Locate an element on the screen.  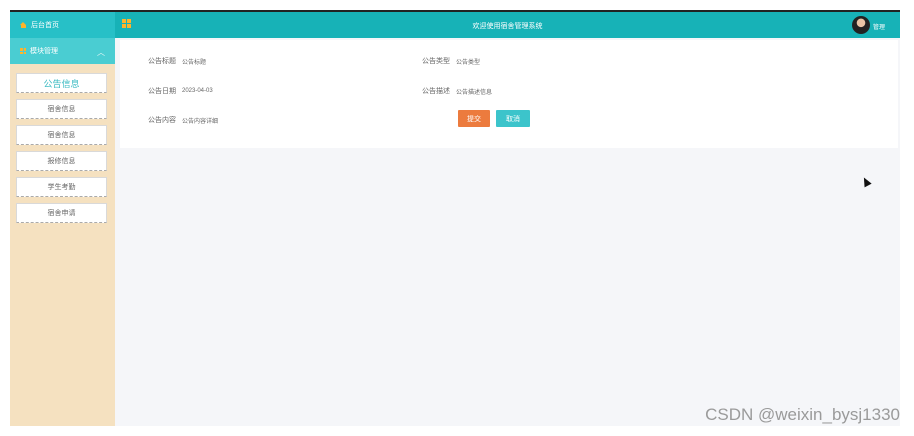
watermark: CSDN @weixin_bysj1330 is located at coordinates (802, 414).